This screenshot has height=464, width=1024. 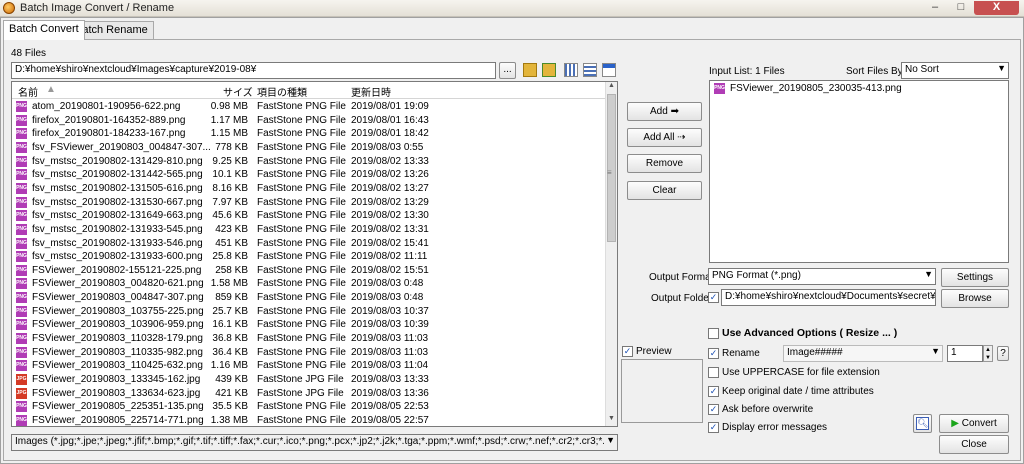 What do you see at coordinates (590, 70) in the screenshot?
I see `list-view-icon` at bounding box center [590, 70].